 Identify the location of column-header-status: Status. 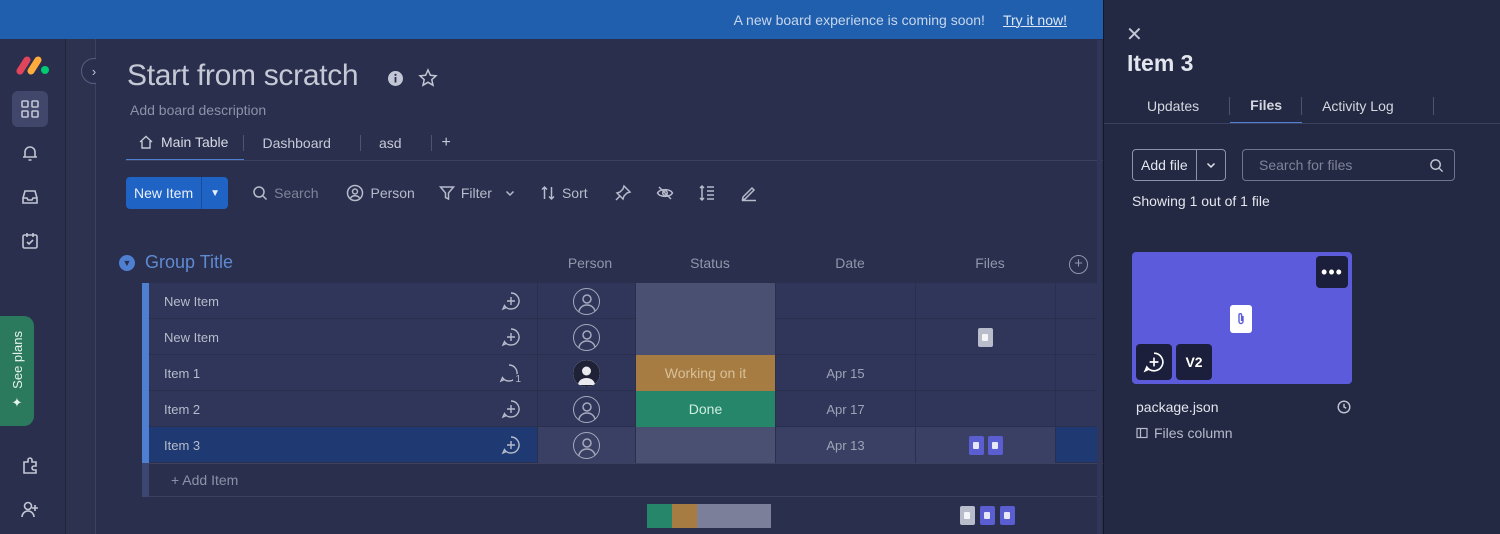
(710, 263).